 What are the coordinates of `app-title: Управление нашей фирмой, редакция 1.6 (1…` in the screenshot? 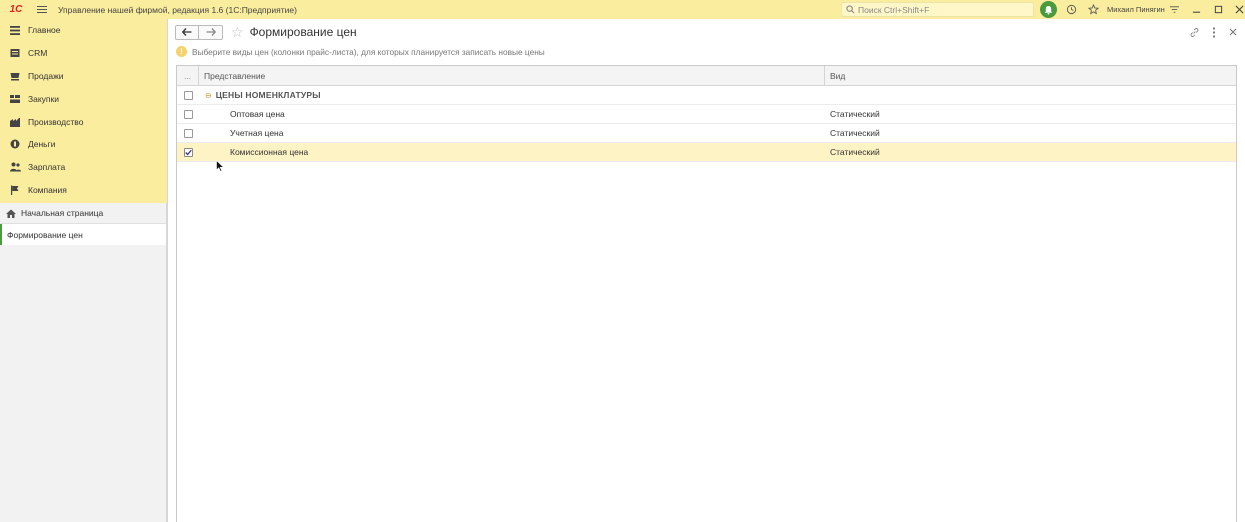 It's located at (177, 9).